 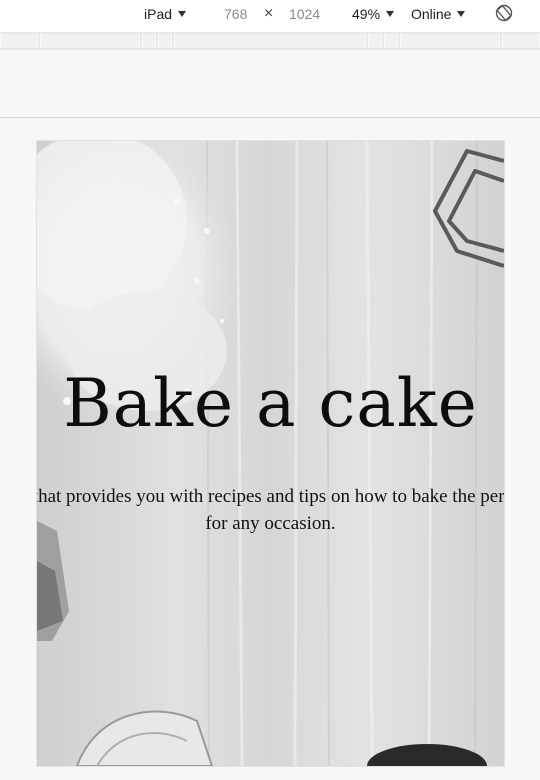 I want to click on zoom-label: 49%, so click(x=366, y=14).